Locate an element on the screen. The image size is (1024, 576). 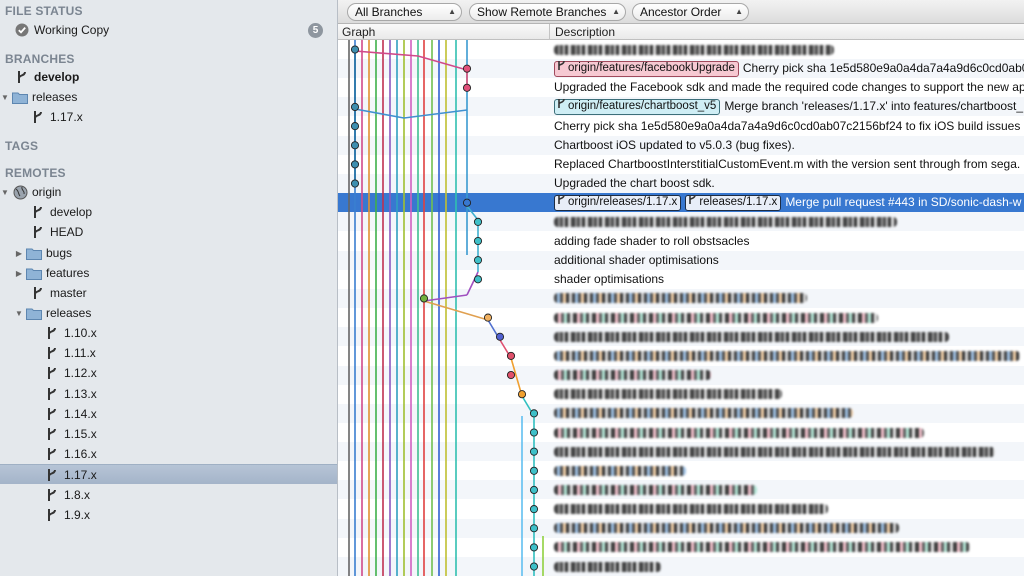
remote-release-item: 1.15.x is located at coordinates (168, 434).